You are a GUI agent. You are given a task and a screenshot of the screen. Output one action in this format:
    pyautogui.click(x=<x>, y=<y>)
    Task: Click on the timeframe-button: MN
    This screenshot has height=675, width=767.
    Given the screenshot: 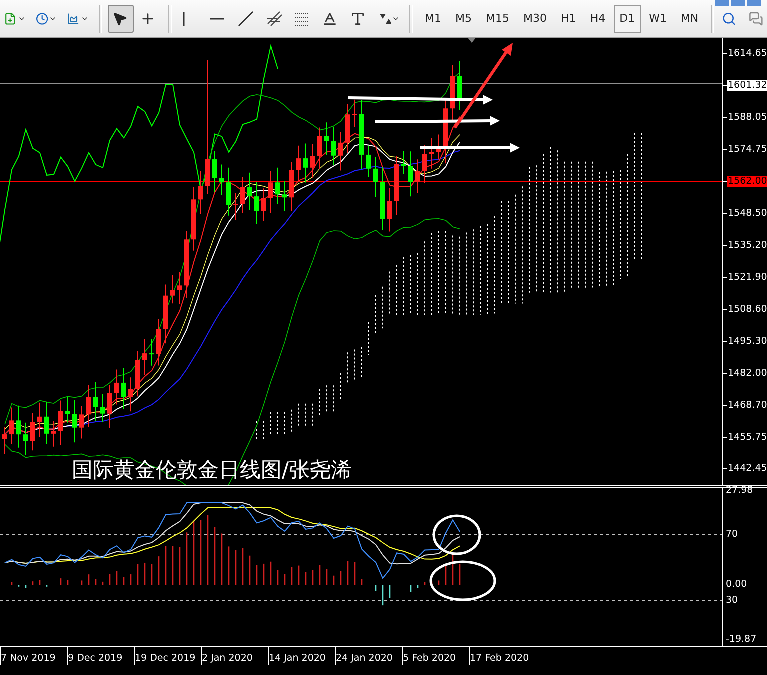 What is the action you would take?
    pyautogui.click(x=689, y=18)
    